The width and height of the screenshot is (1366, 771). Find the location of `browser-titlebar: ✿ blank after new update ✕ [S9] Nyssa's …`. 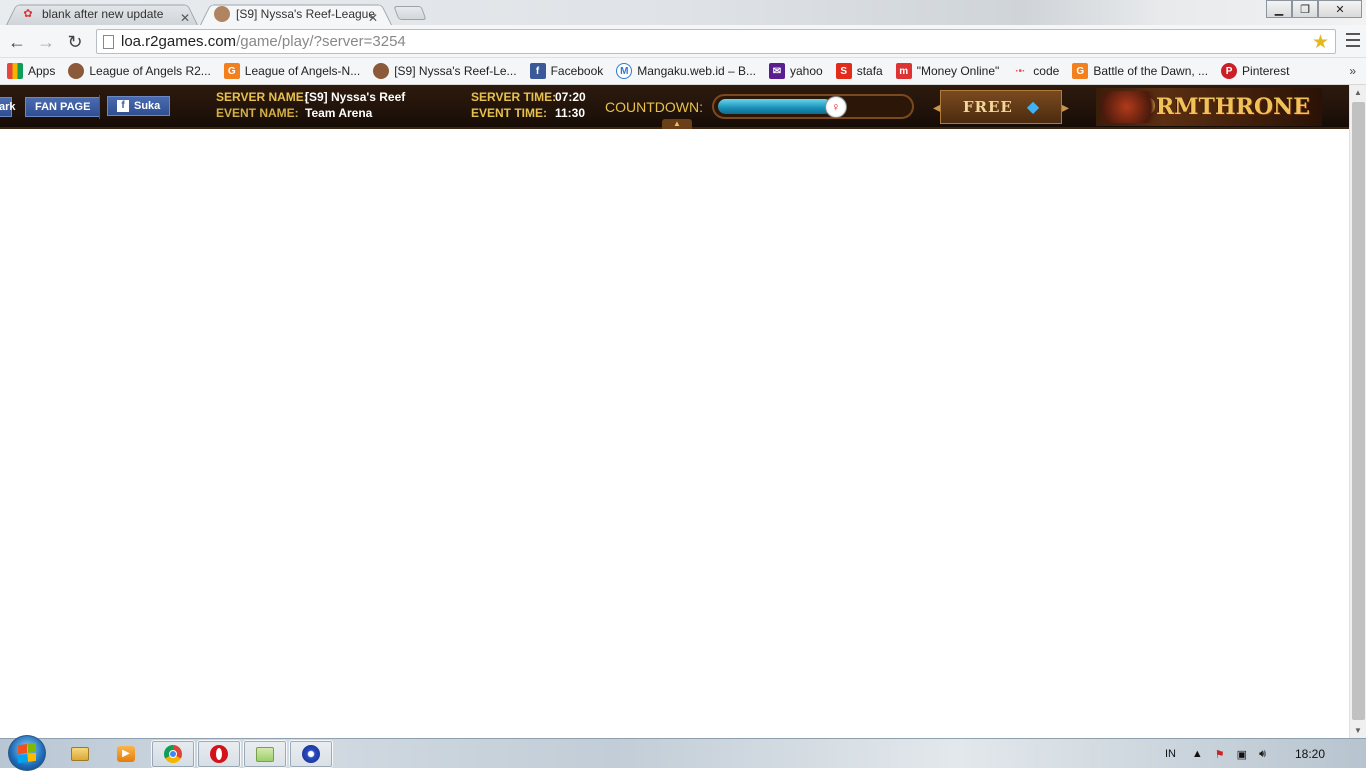

browser-titlebar: ✿ blank after new update ✕ [S9] Nyssa's … is located at coordinates (683, 12).